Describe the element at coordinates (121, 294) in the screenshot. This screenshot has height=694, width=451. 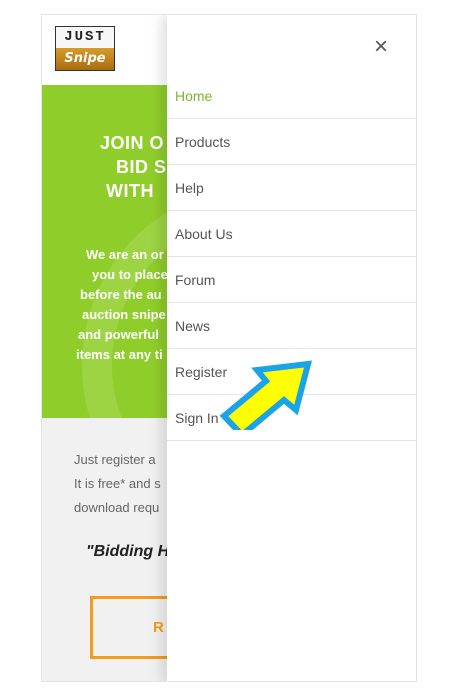
I see `hero-text-line-3: before the au` at that location.